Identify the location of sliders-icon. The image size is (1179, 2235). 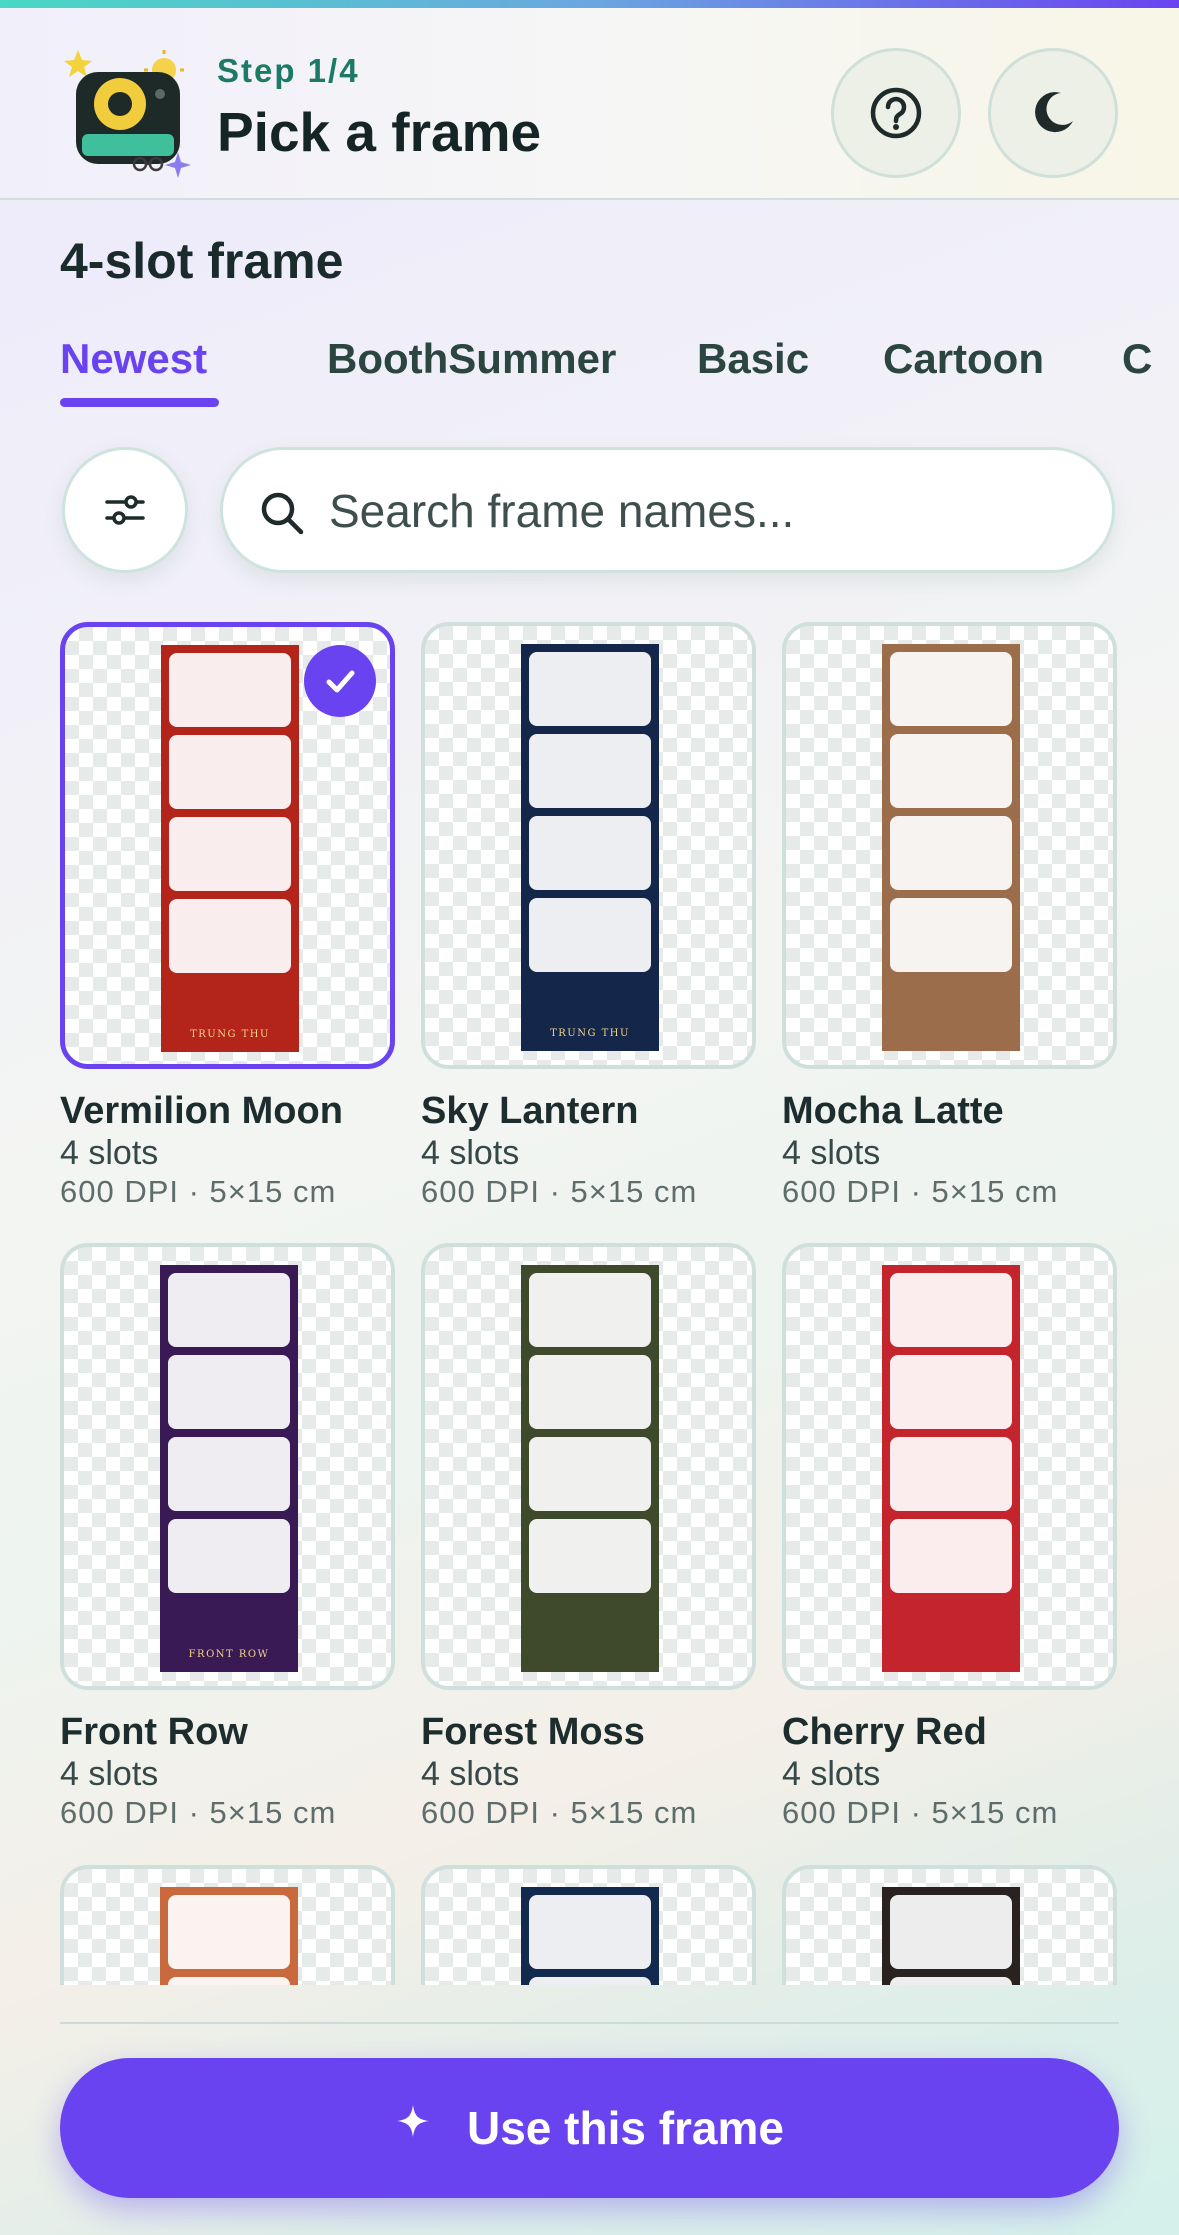
(125, 510).